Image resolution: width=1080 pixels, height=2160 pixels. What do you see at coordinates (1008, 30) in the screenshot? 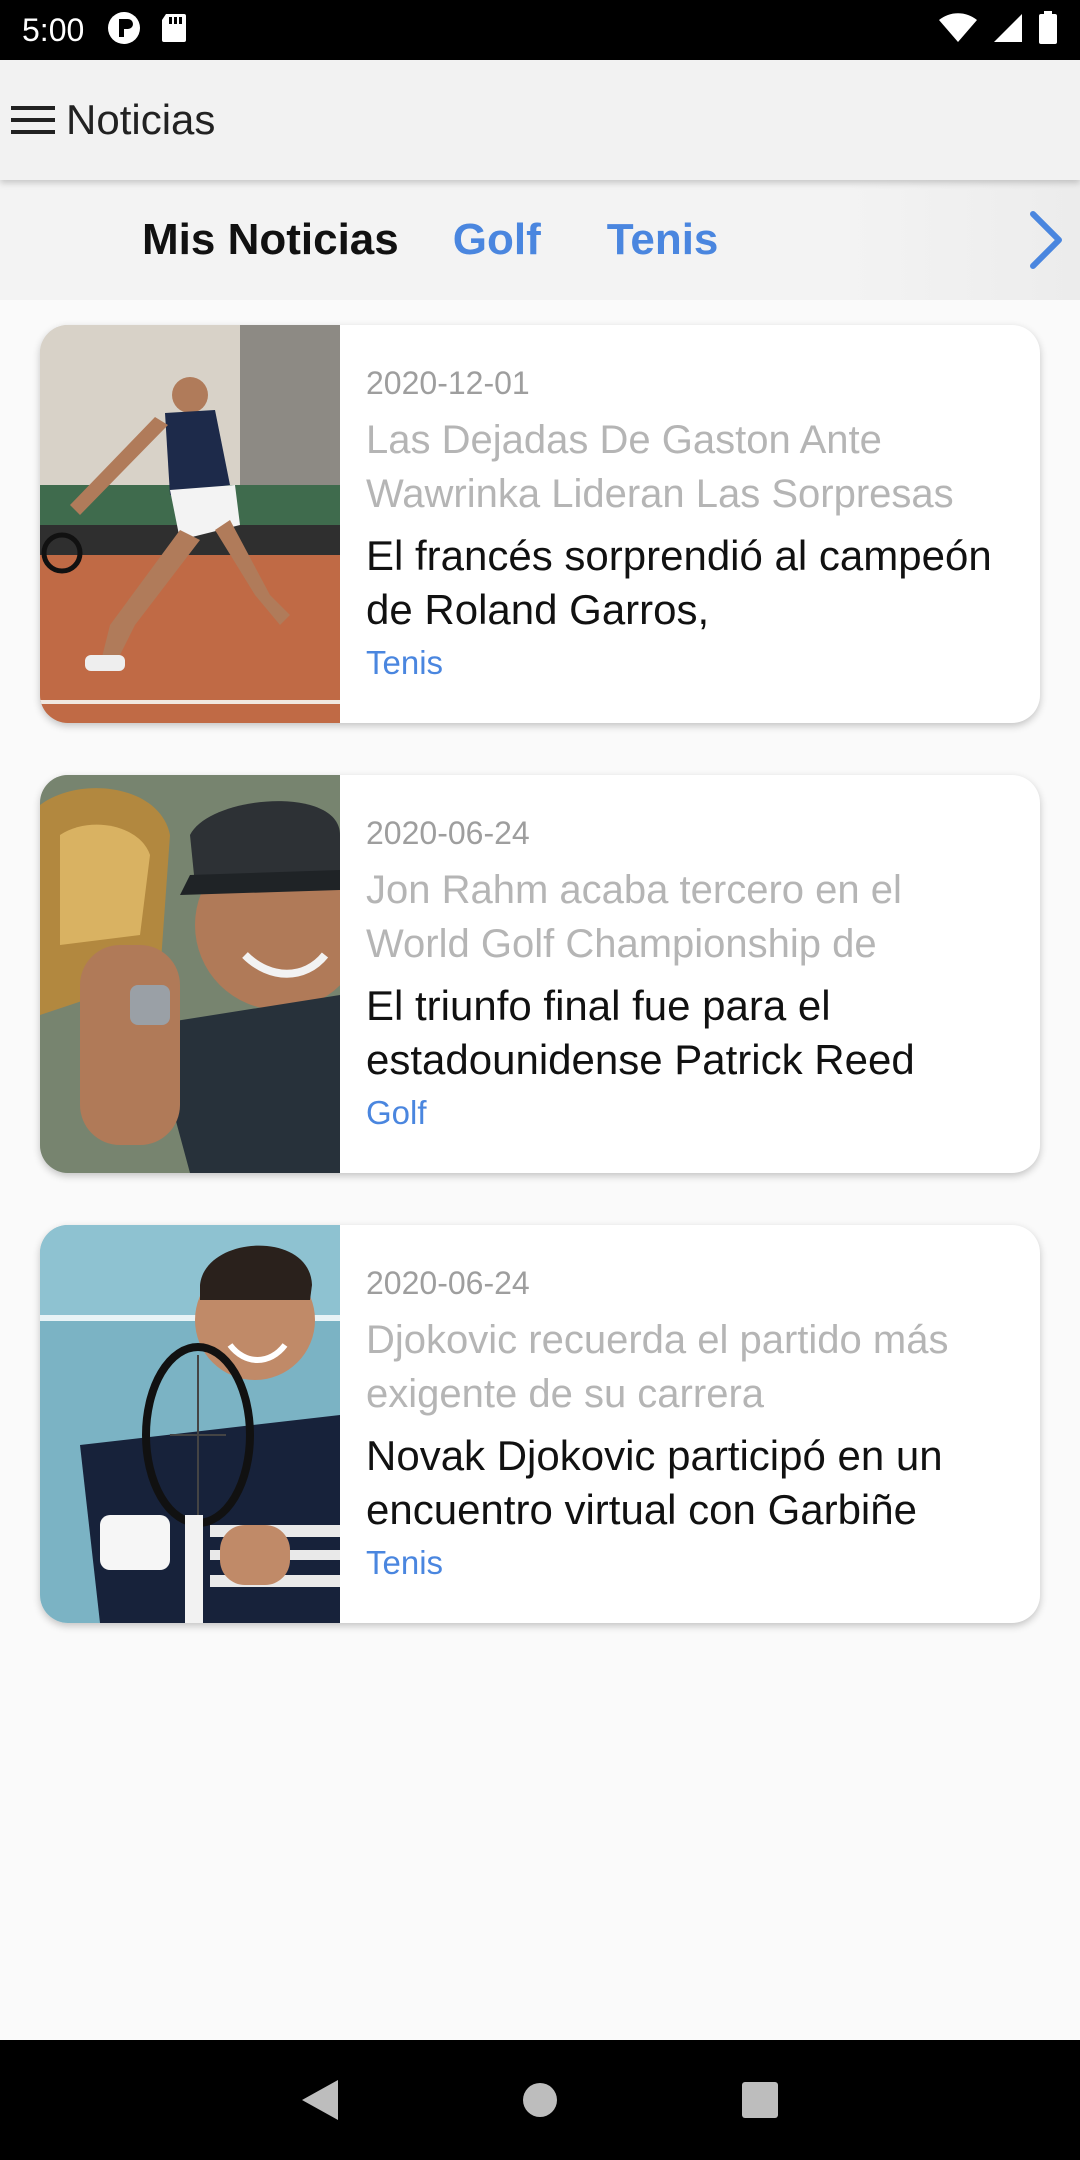
I see `signal-icon` at bounding box center [1008, 30].